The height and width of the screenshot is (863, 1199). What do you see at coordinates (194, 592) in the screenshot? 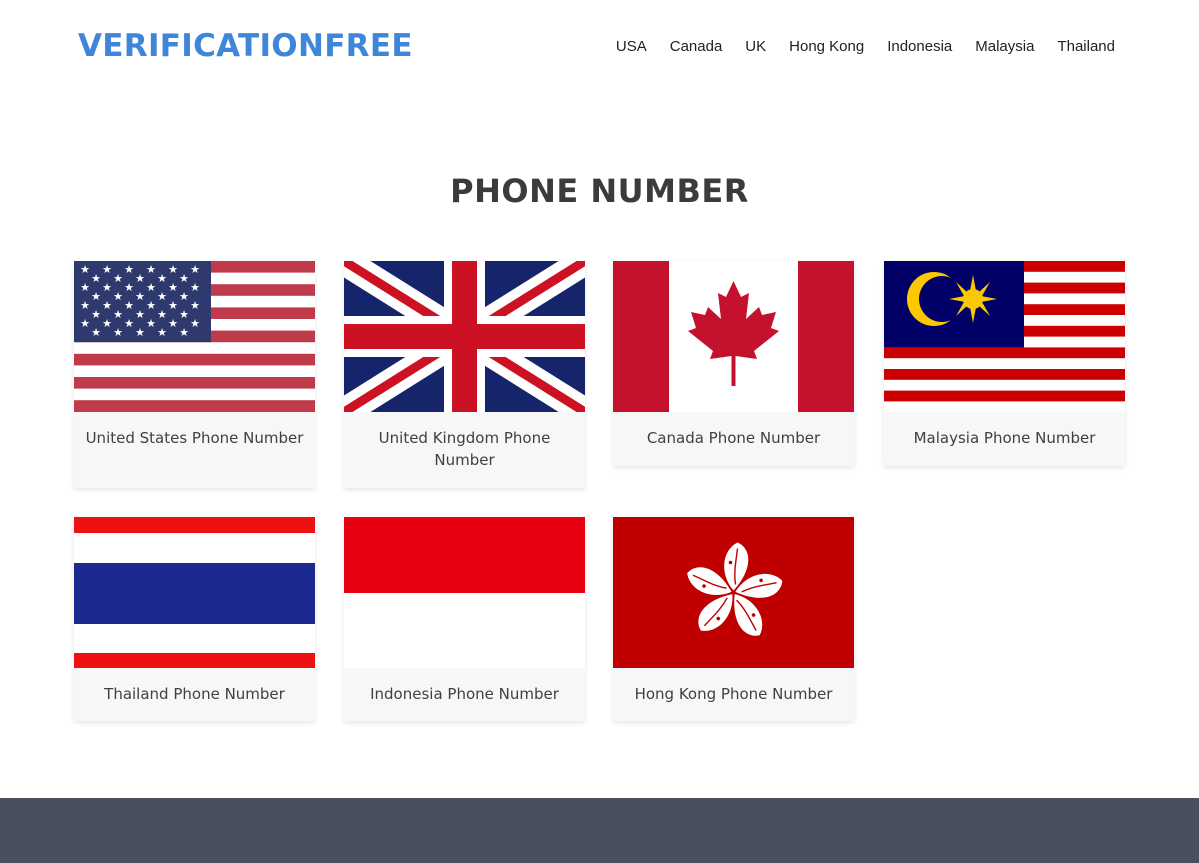
I see `thailand-flag-icon` at bounding box center [194, 592].